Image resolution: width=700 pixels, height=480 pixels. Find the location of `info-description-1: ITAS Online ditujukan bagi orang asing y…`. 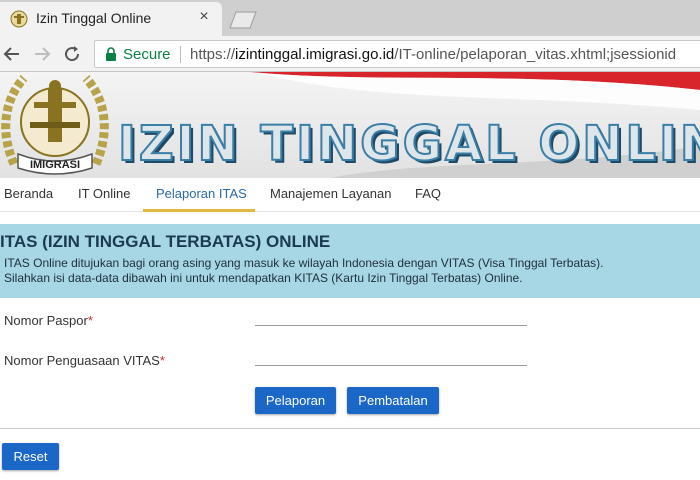

info-description-1: ITAS Online ditujukan bagi orang asing y… is located at coordinates (304, 263).